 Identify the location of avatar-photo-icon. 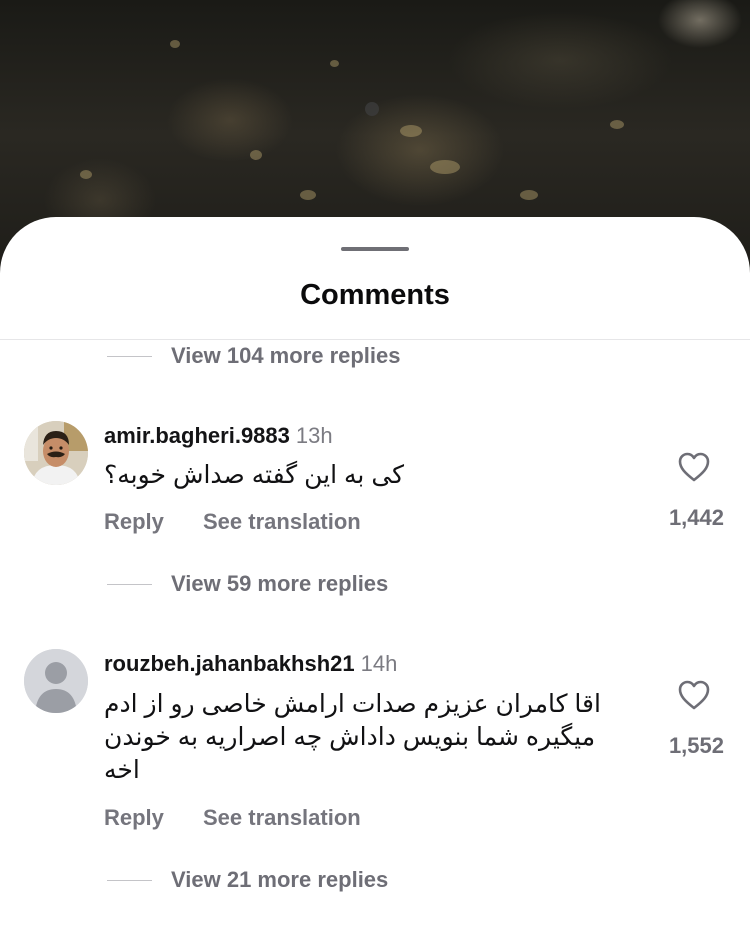
(56, 453).